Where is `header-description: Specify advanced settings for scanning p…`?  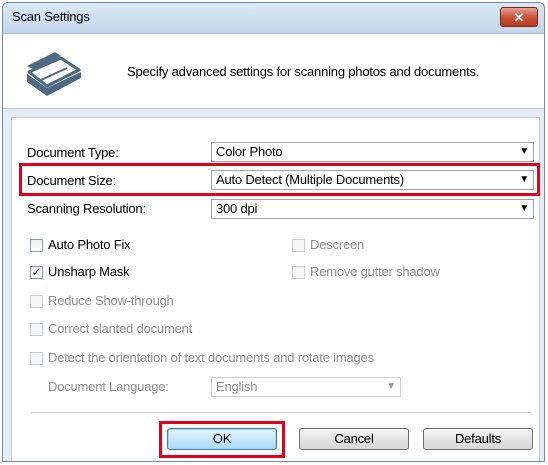 header-description: Specify advanced settings for scanning p… is located at coordinates (303, 71).